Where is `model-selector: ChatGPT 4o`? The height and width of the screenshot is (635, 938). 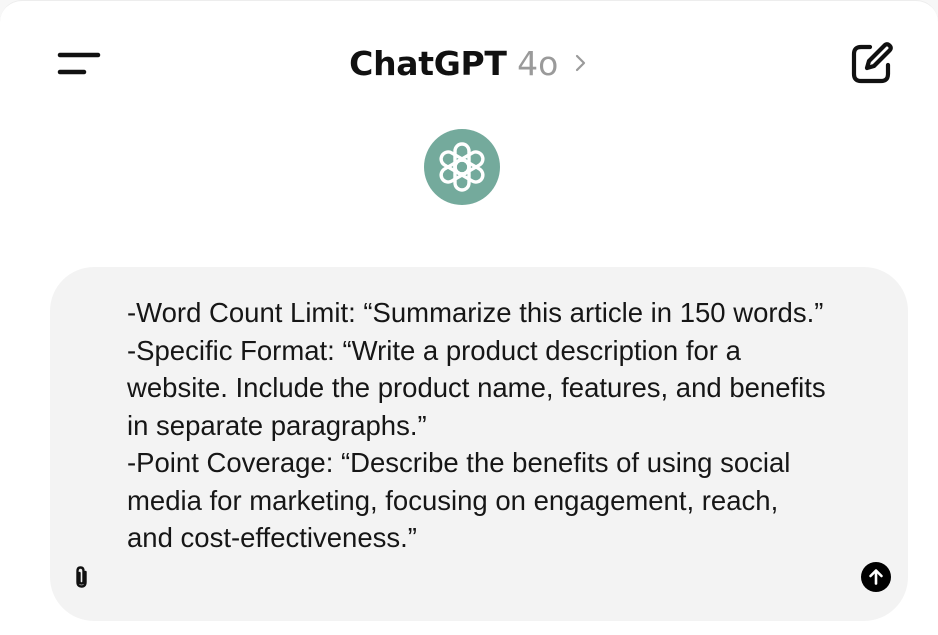
model-selector: ChatGPT 4o is located at coordinates (469, 64).